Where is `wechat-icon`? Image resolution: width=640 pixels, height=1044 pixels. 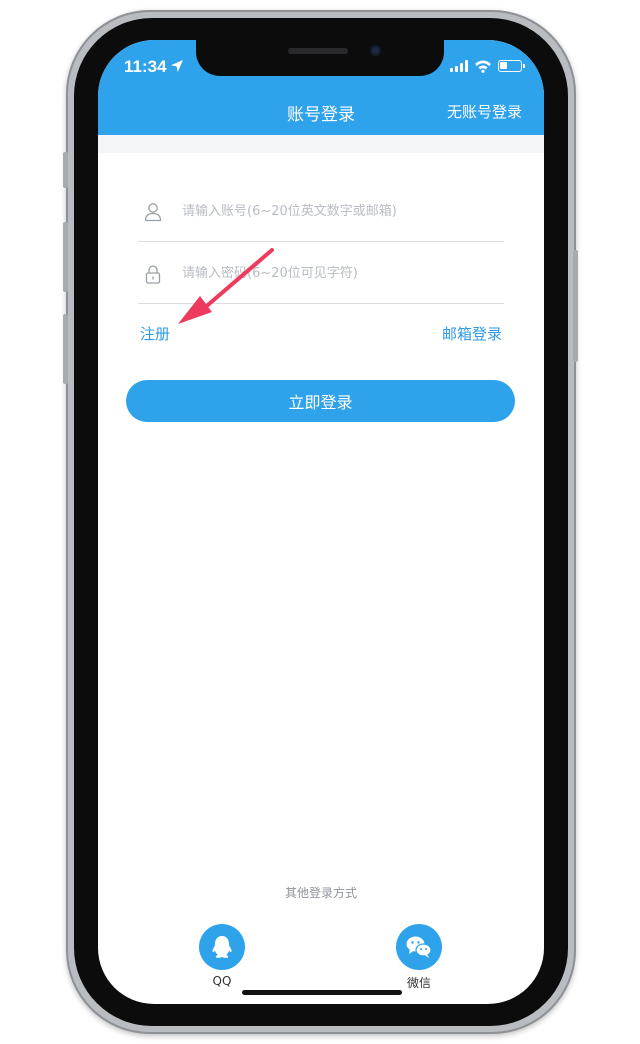 wechat-icon is located at coordinates (419, 947).